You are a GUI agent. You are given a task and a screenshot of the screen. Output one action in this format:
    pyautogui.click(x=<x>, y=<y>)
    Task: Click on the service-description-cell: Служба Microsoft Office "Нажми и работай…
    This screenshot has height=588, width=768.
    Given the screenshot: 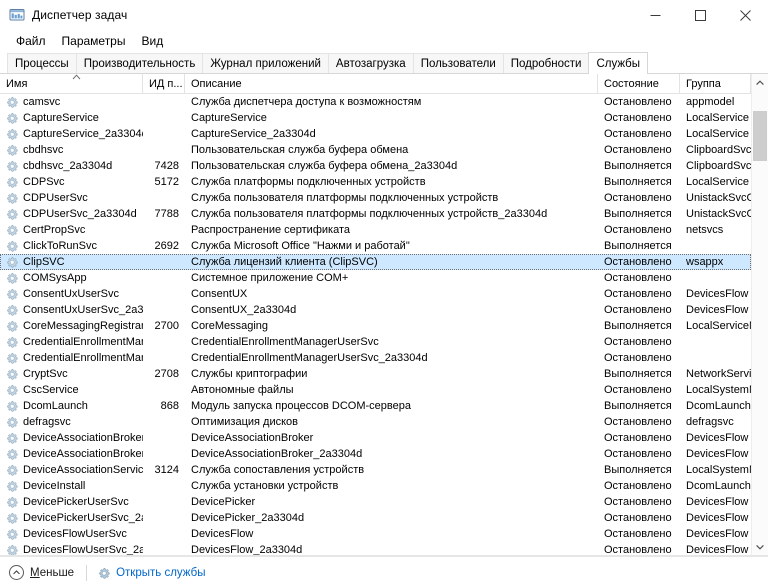 What is the action you would take?
    pyautogui.click(x=300, y=246)
    